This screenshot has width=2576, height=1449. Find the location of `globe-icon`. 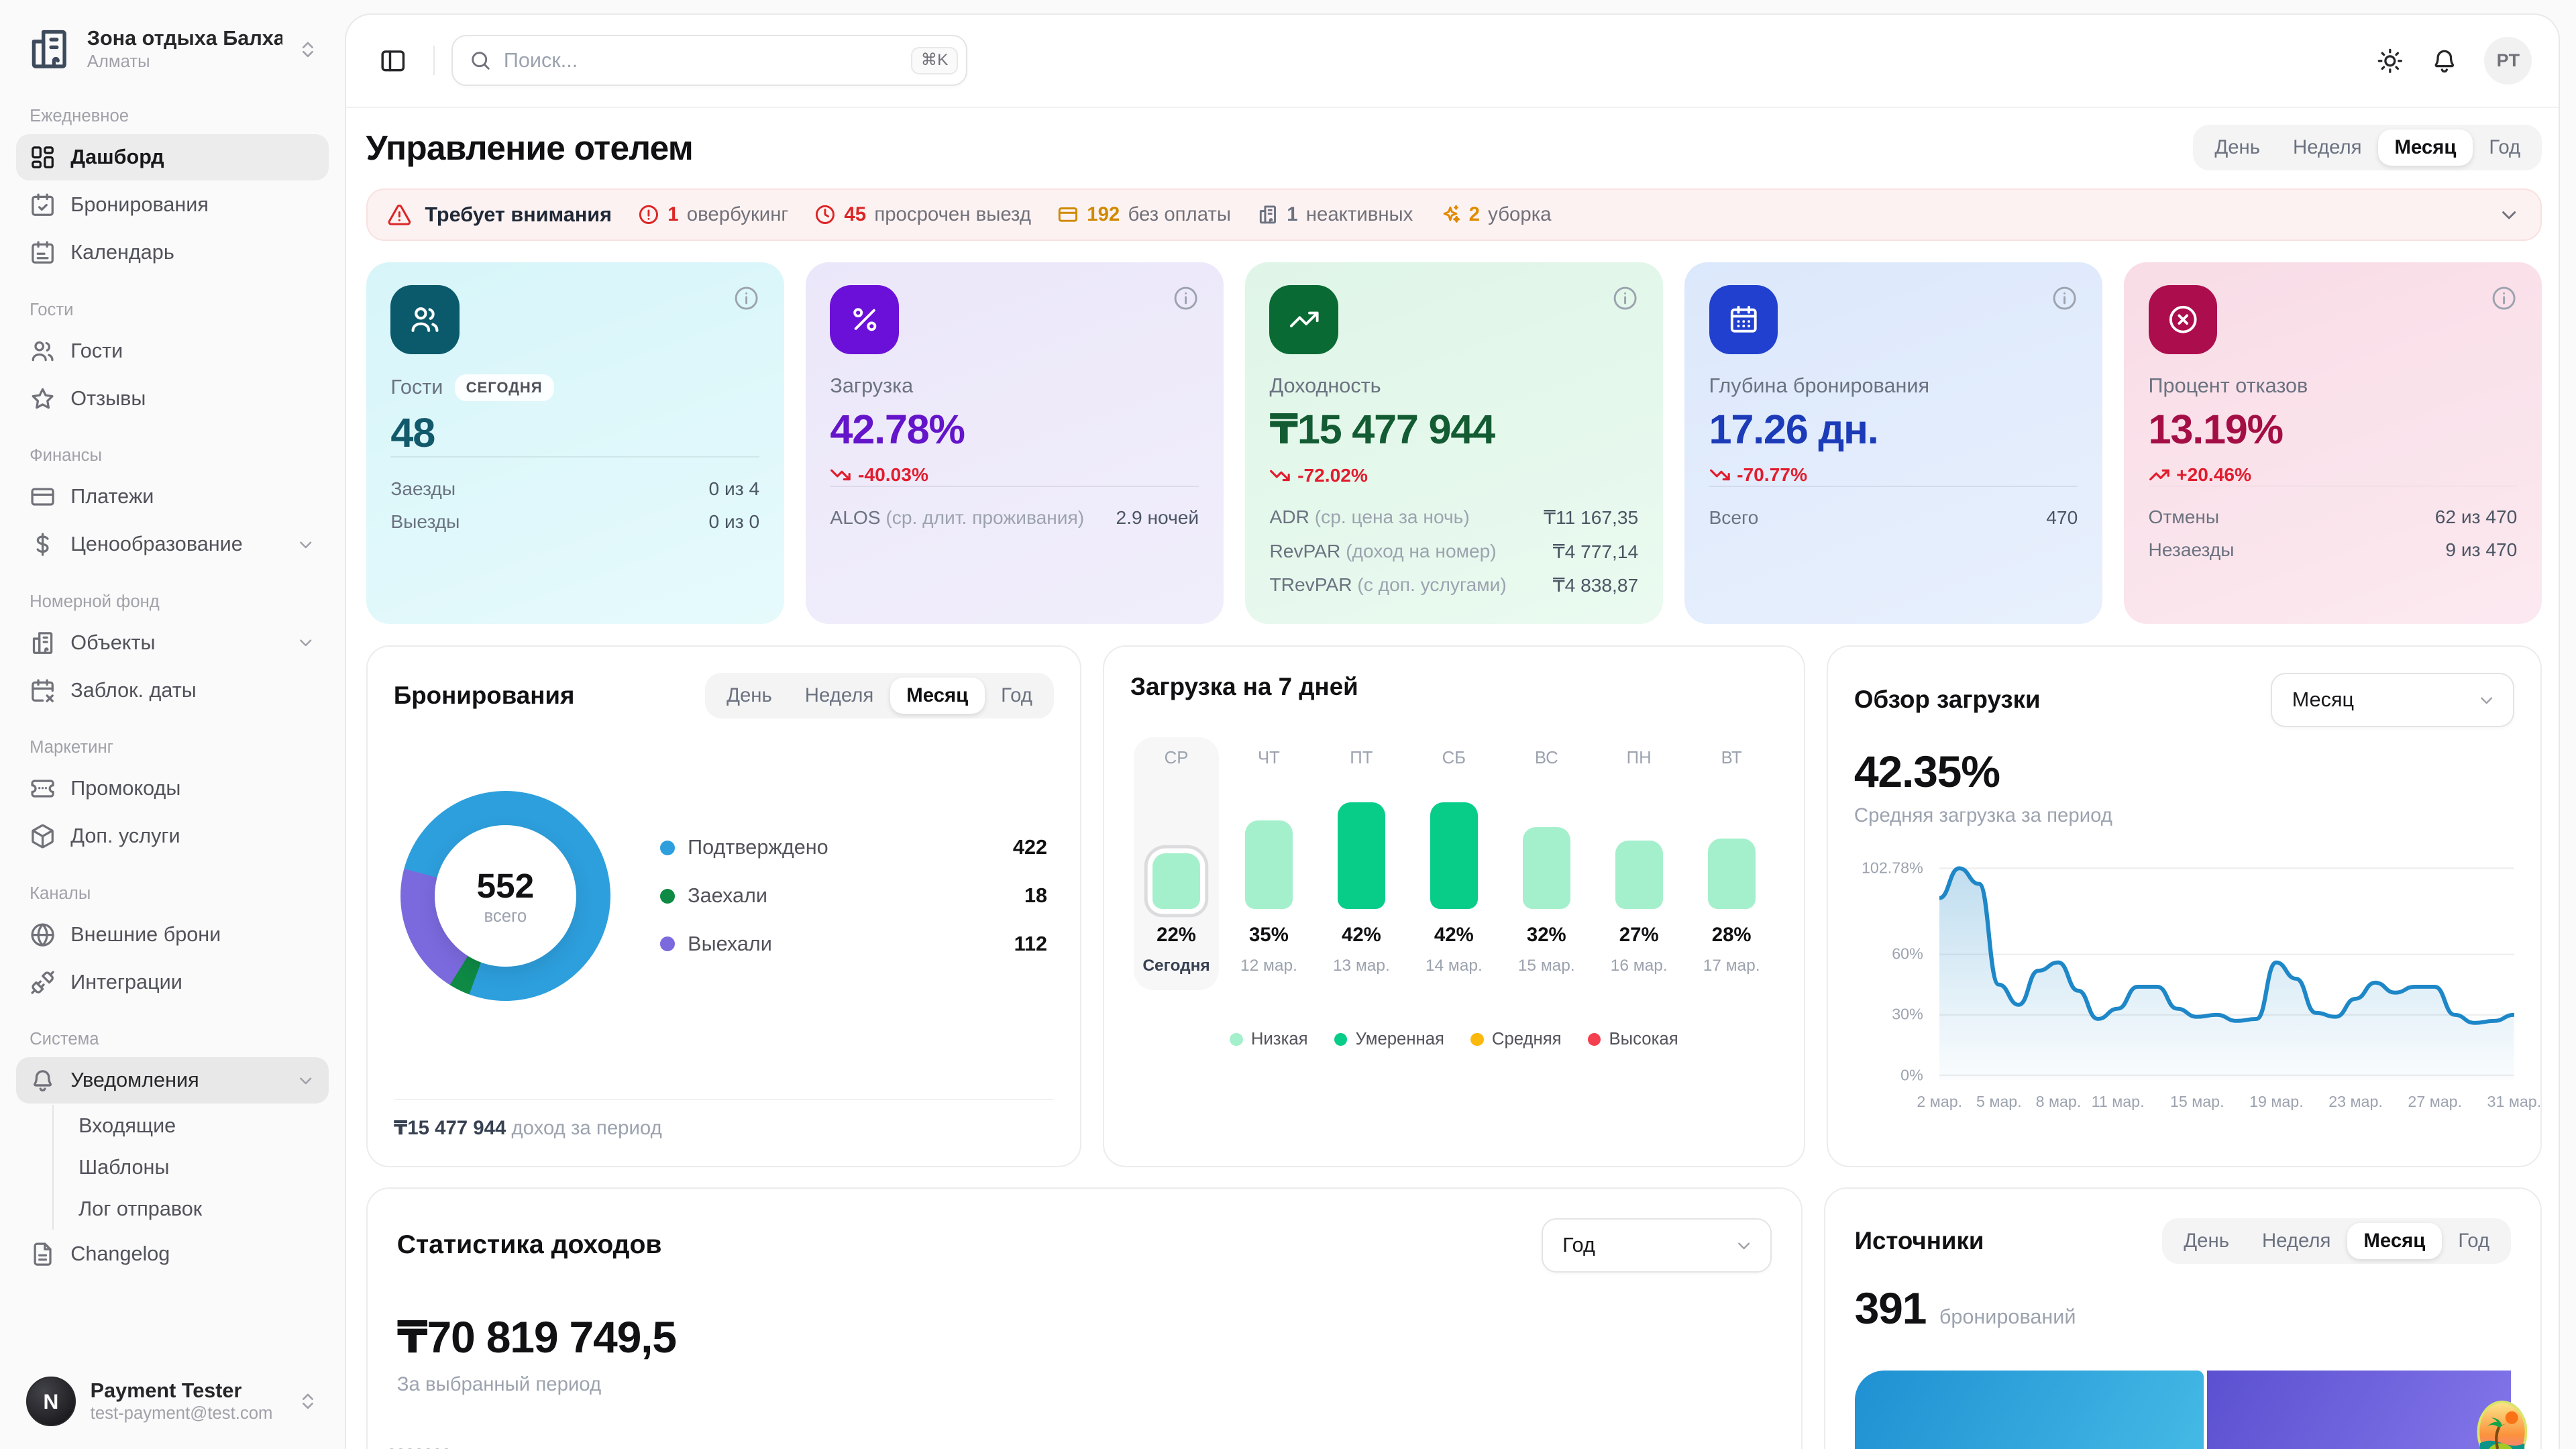

globe-icon is located at coordinates (43, 935).